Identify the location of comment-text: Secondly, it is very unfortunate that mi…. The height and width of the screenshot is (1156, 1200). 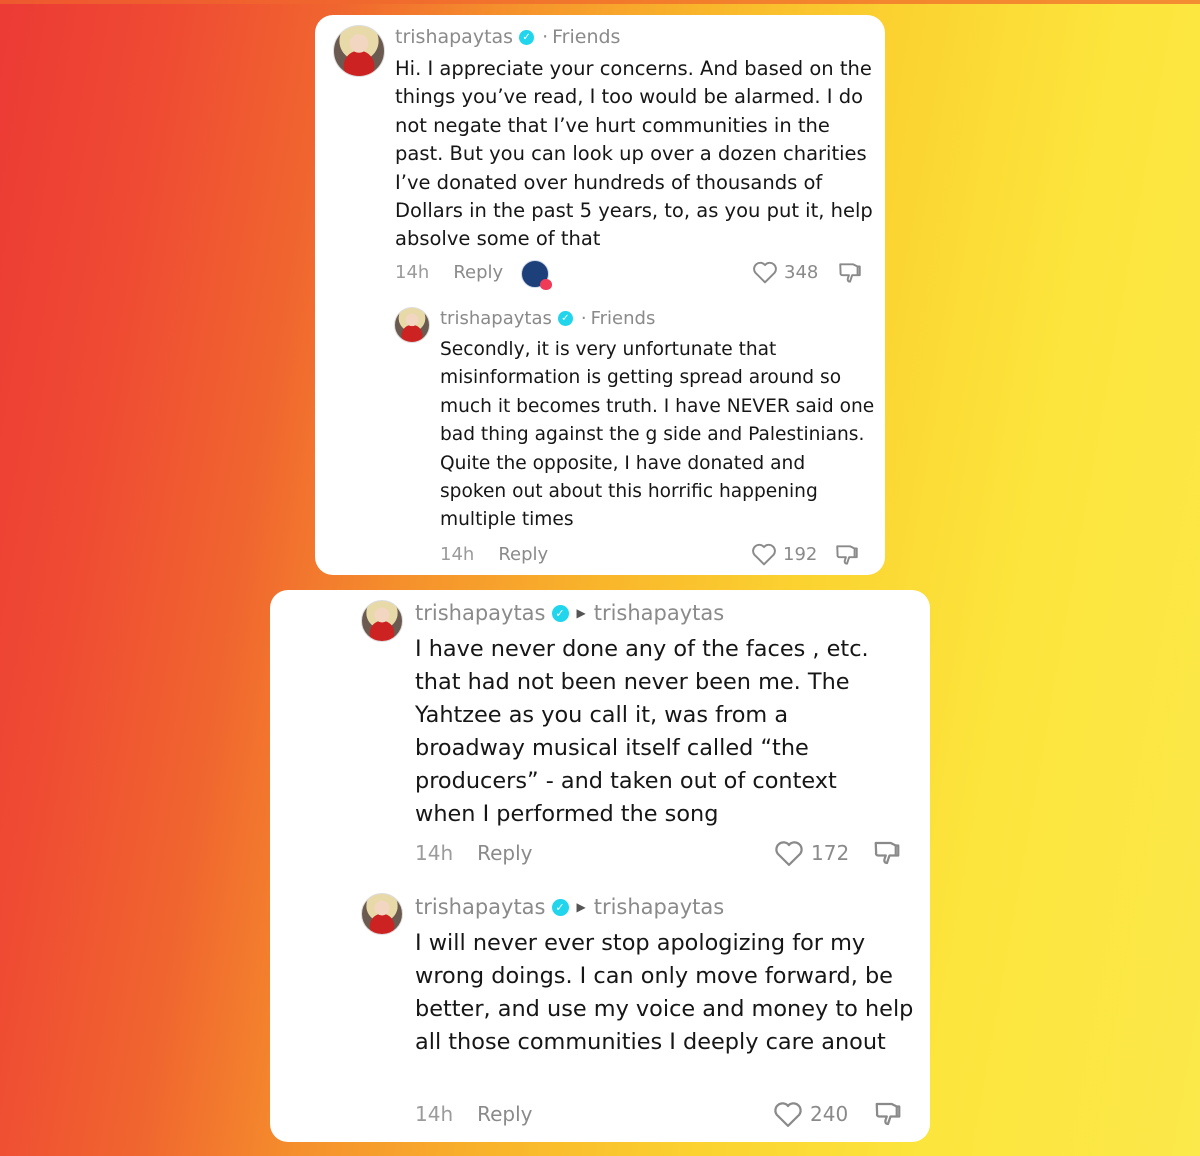
(657, 435).